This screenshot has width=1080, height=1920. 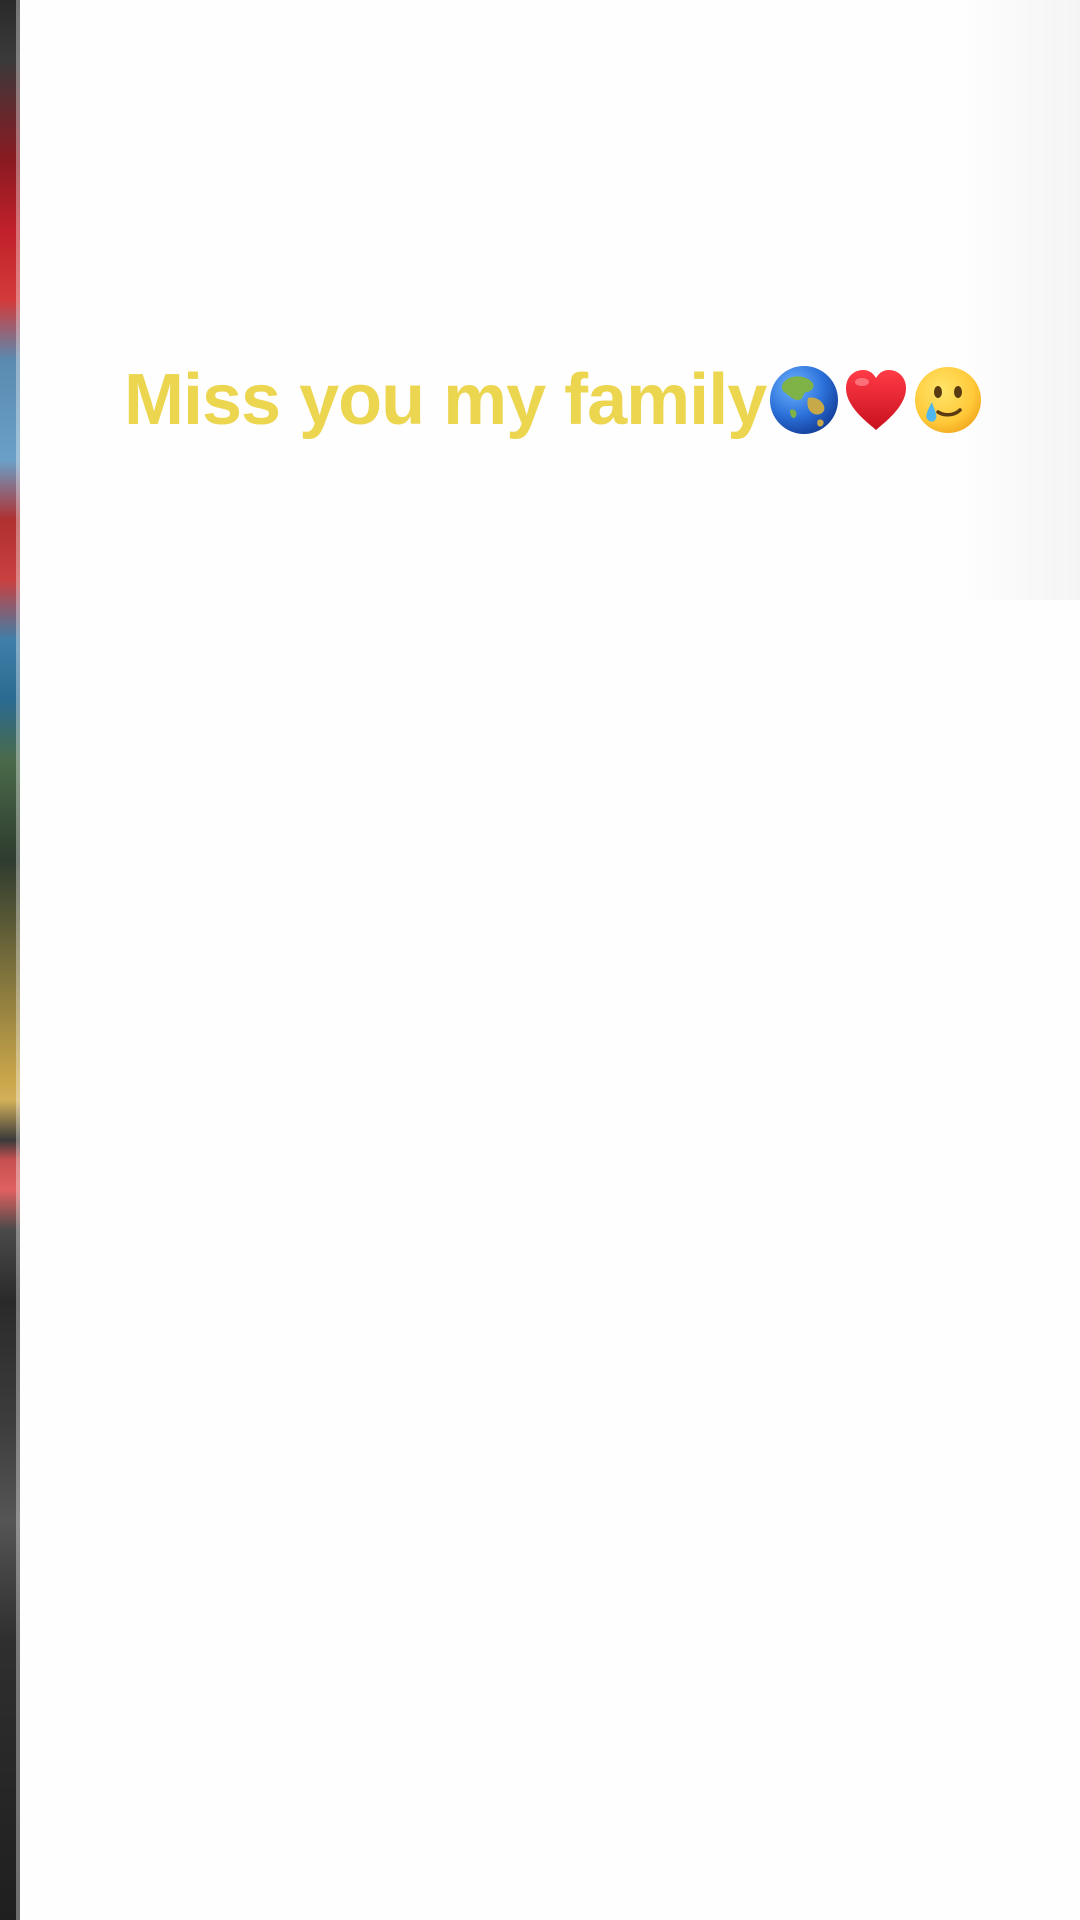 I want to click on red-heart-icon, so click(x=876, y=400).